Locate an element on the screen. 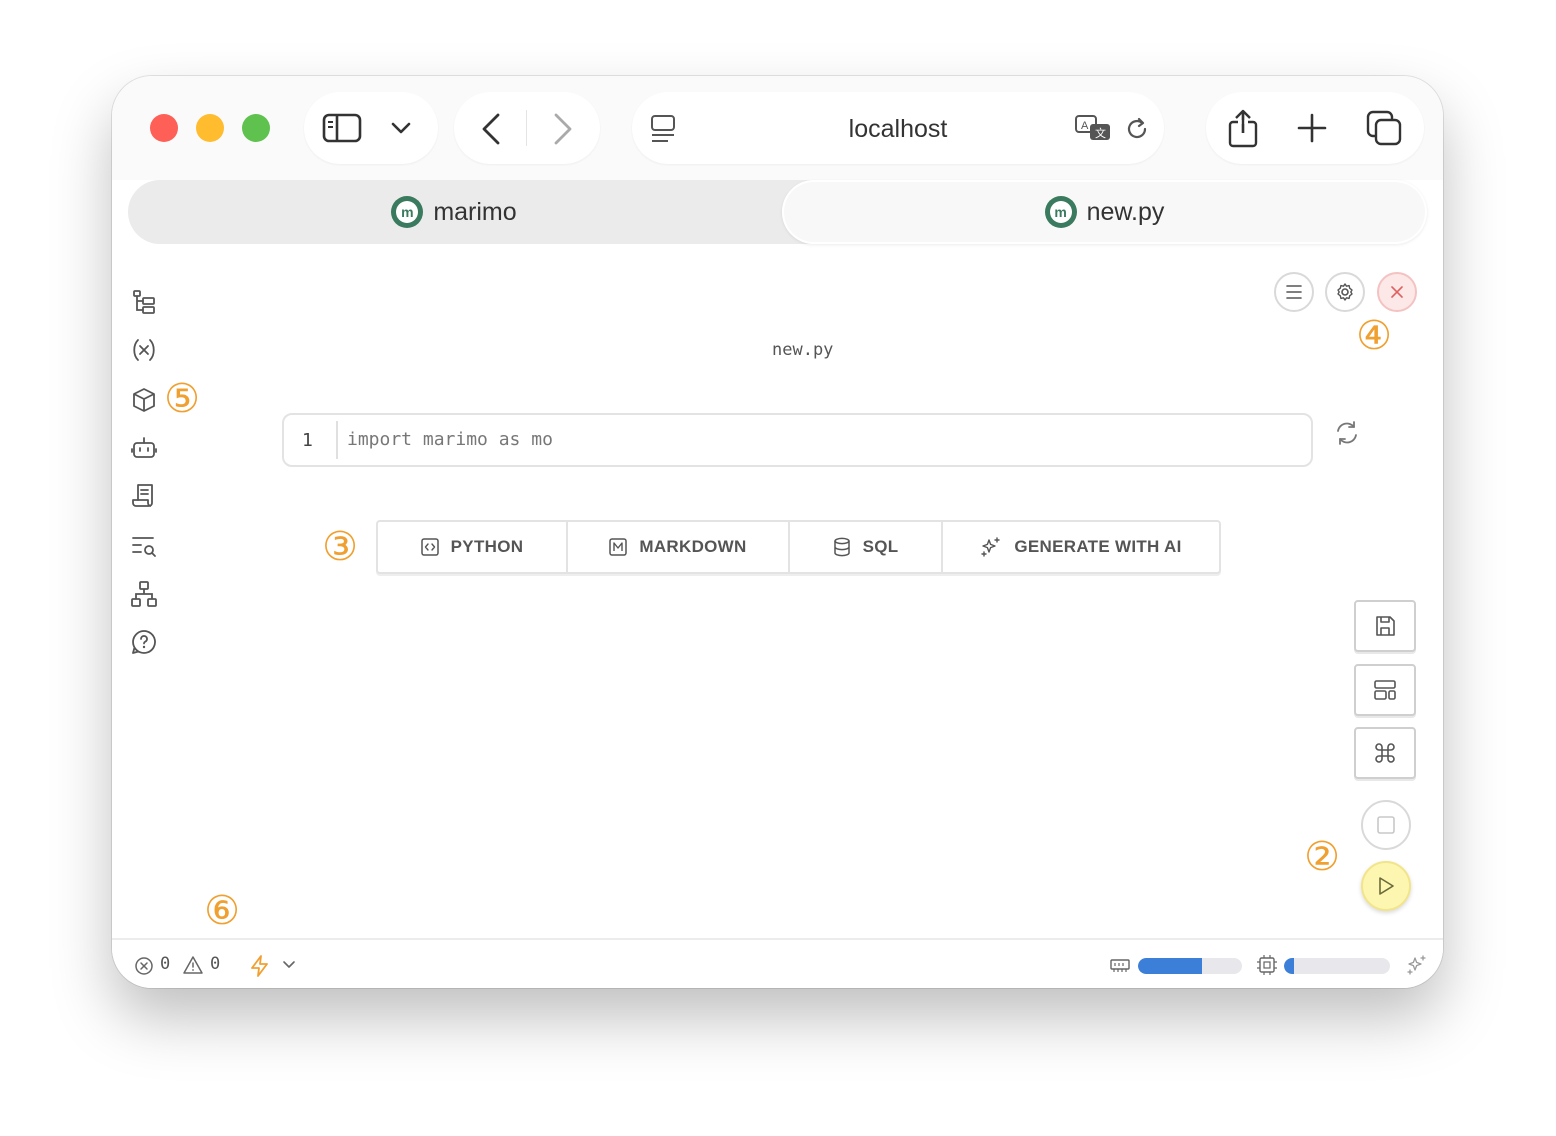 This screenshot has width=1556, height=1136. tab-marimo: m marimo is located at coordinates (454, 212).